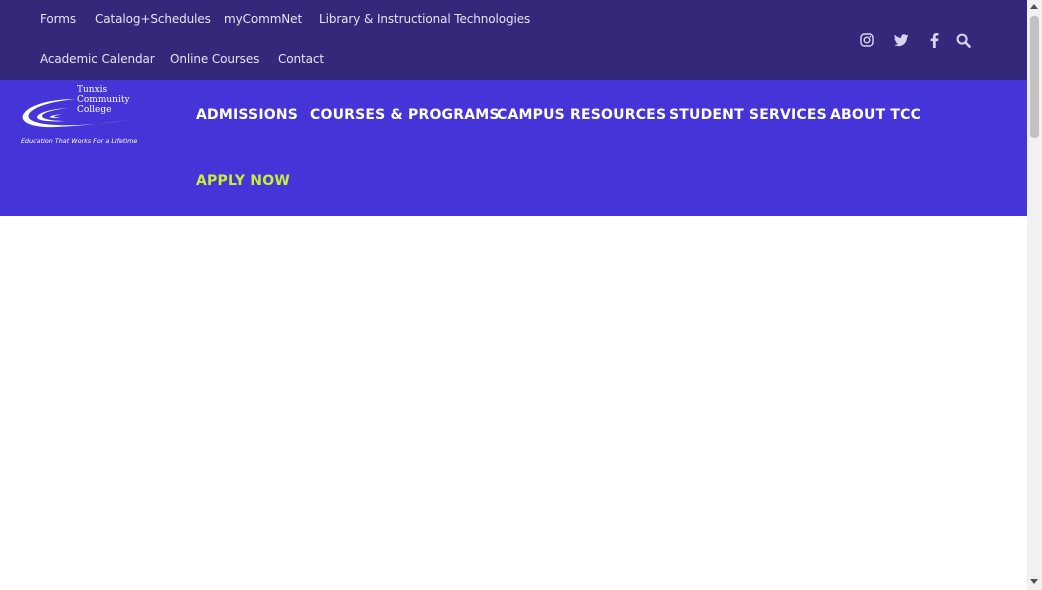 Image resolution: width=1042 pixels, height=590 pixels. Describe the element at coordinates (1034, 6) in the screenshot. I see `scroll-up-arrow-icon` at that location.